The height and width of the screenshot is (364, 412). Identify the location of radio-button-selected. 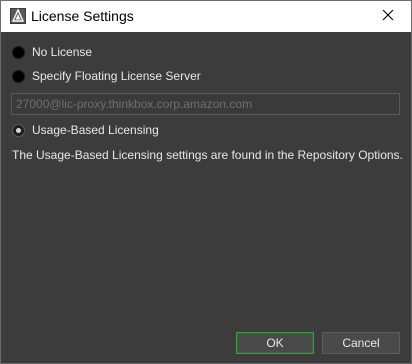
(18, 130).